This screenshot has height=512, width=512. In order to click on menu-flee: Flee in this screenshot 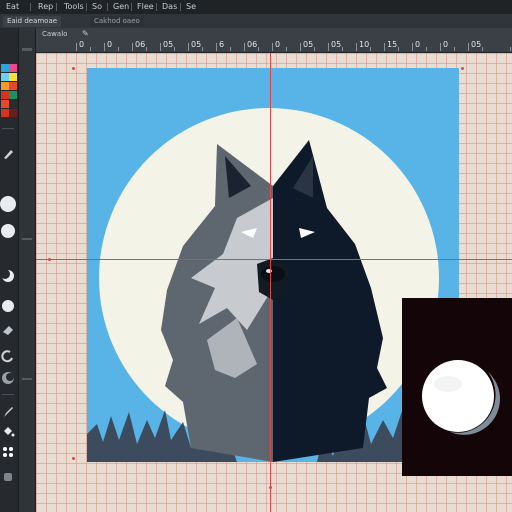, I will do `click(145, 7)`.